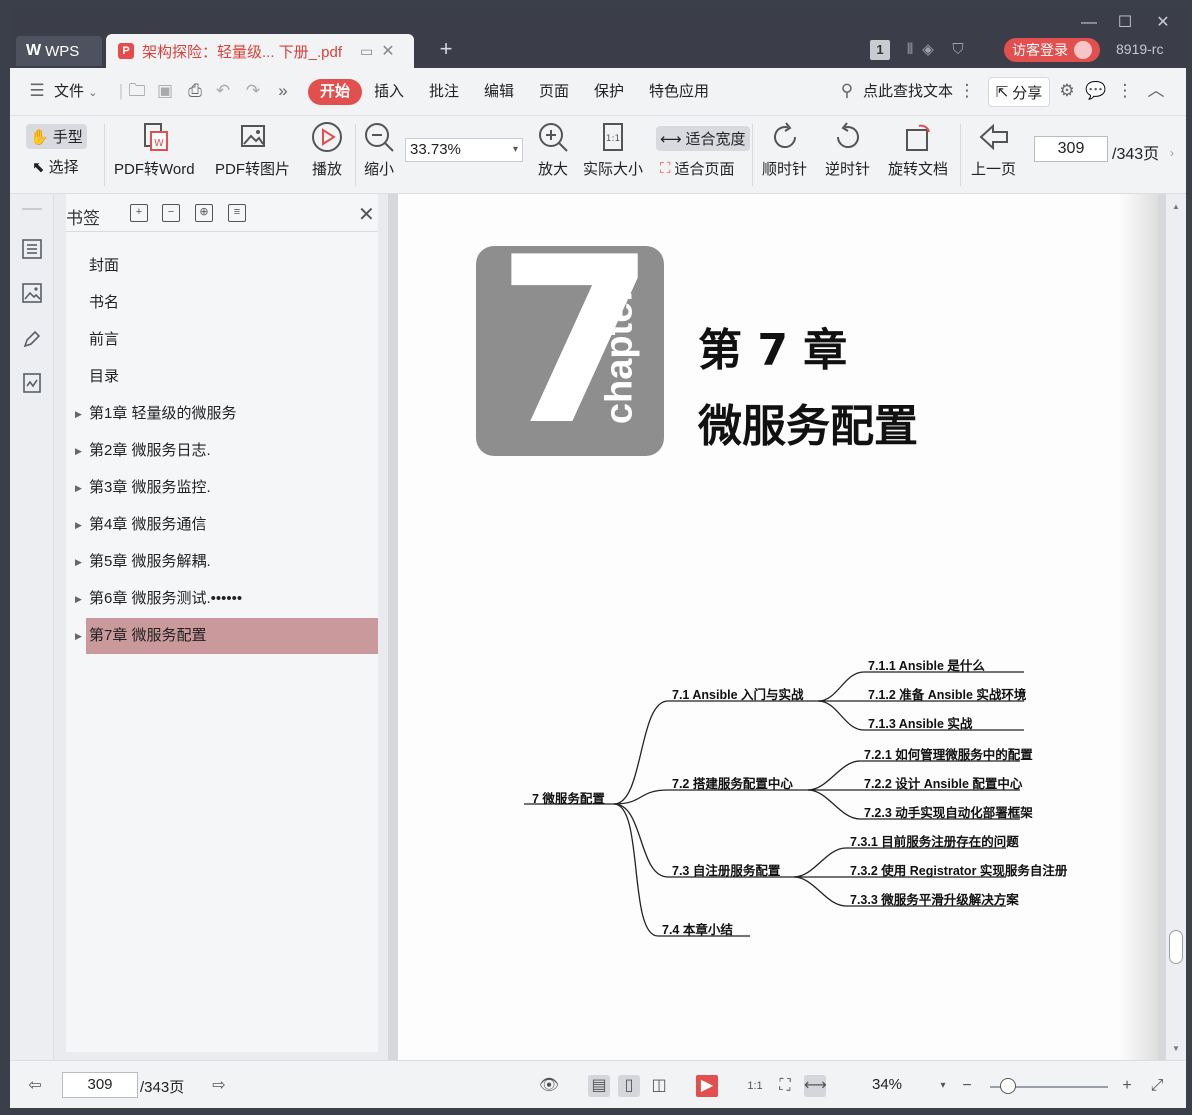  What do you see at coordinates (958, 50) in the screenshot?
I see `shirt-icon: ⛉` at bounding box center [958, 50].